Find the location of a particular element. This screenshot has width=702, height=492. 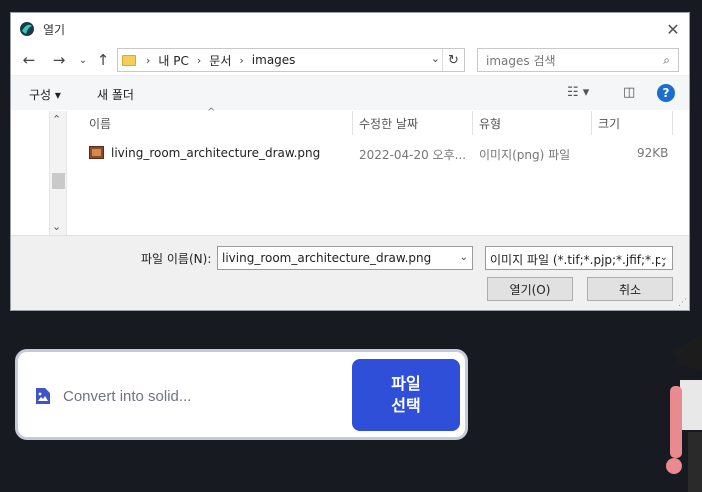

filename-input: living_room_architecture_draw.png ⌄ is located at coordinates (345, 258).